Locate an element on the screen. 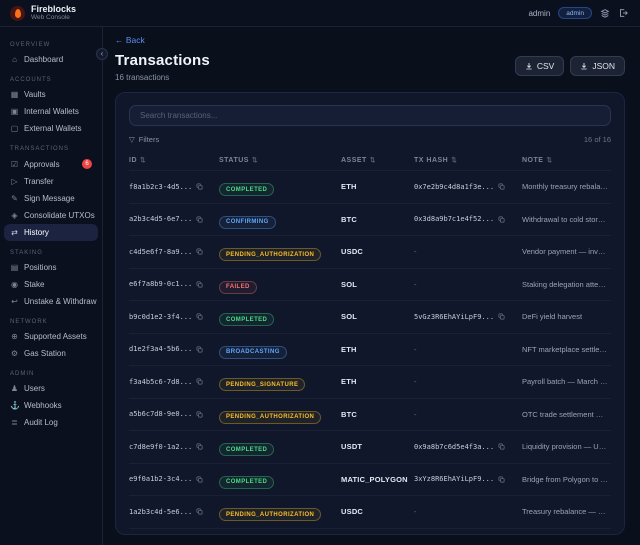 The width and height of the screenshot is (640, 545). sidebar-item-internal-wallets: ▣ Internal Wallets is located at coordinates (51, 111).